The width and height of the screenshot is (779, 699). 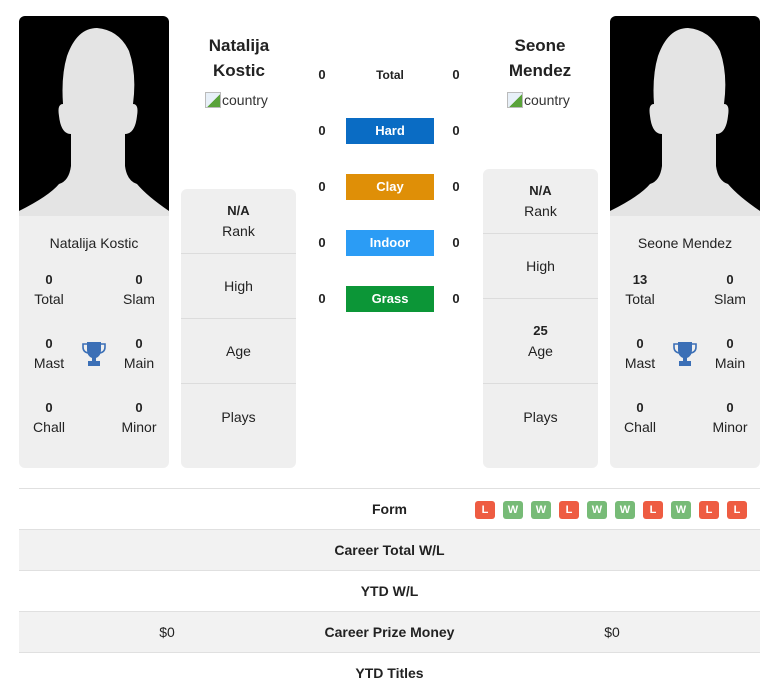 What do you see at coordinates (167, 632) in the screenshot?
I see `comparison-left-value: $0` at bounding box center [167, 632].